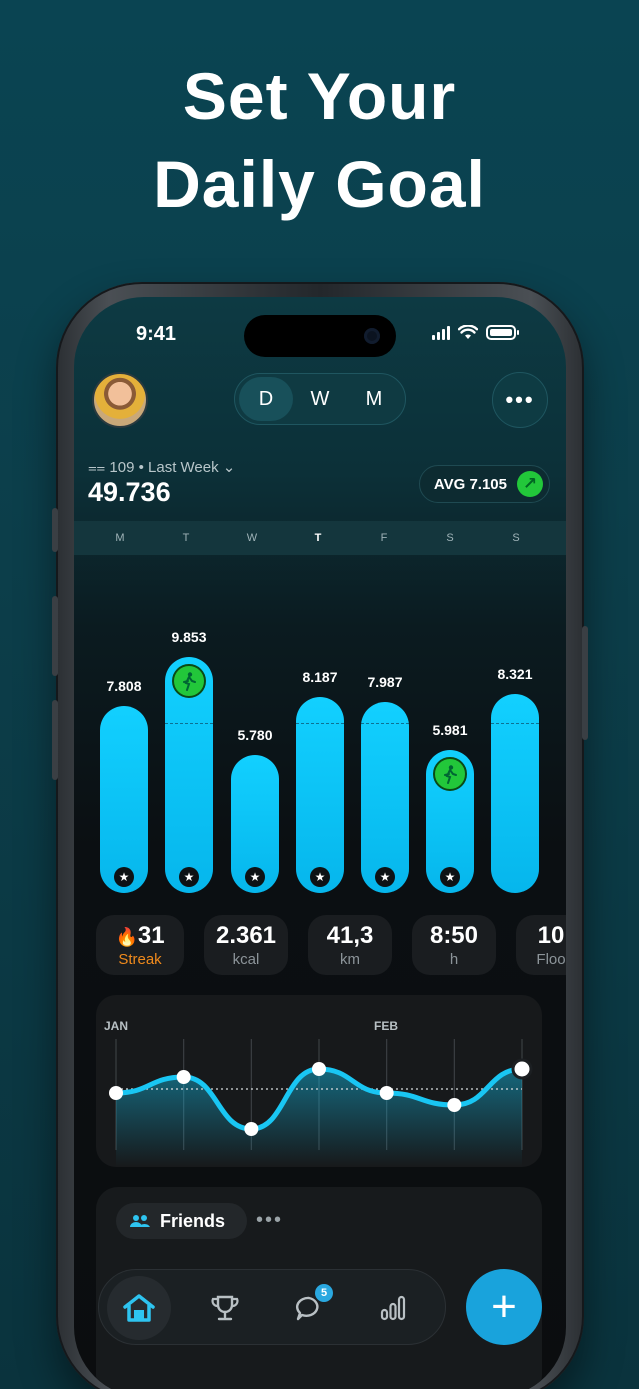  I want to click on stat-value: 2.361, so click(246, 935).